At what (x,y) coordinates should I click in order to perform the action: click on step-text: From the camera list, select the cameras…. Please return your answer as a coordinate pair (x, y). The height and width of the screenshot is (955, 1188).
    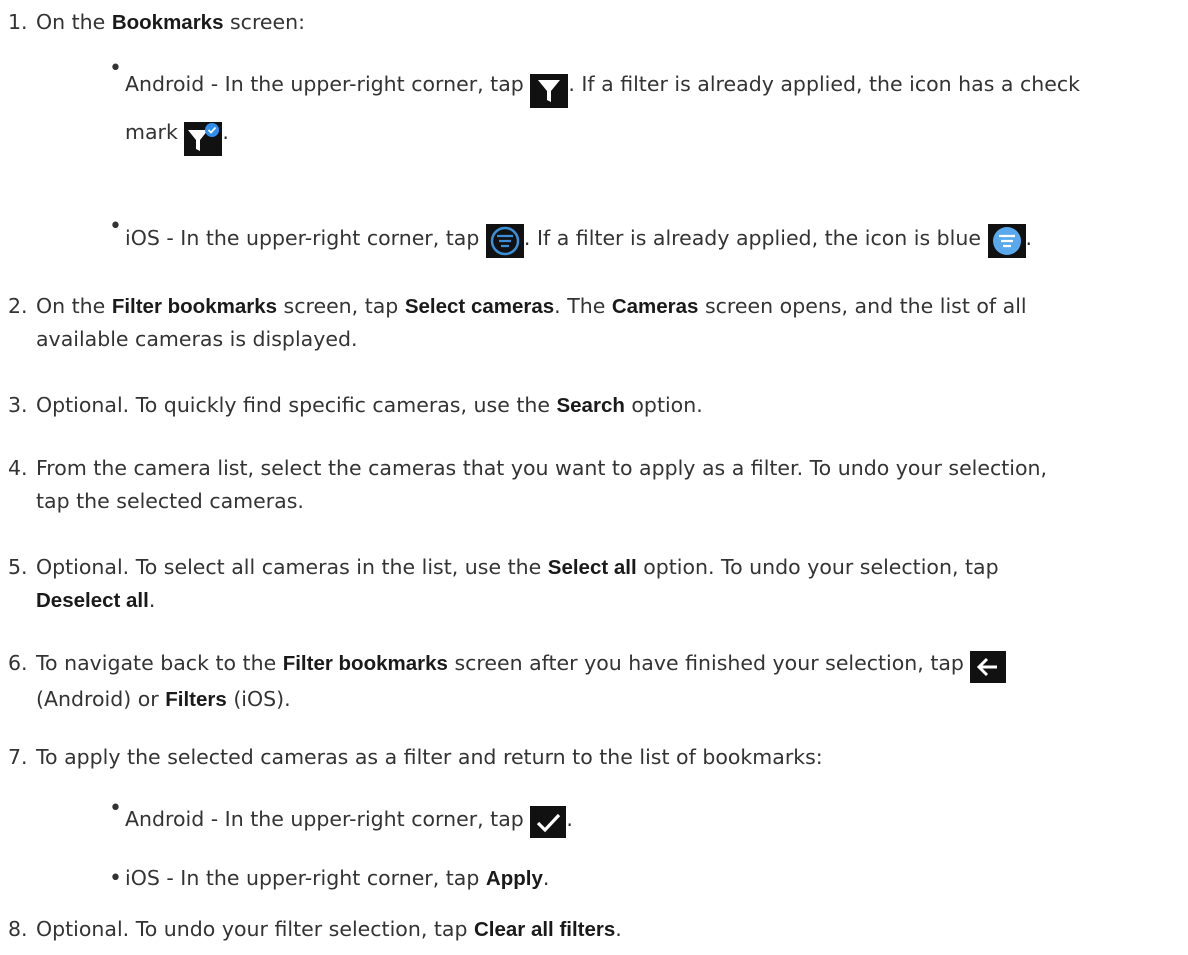
    Looking at the image, I should click on (542, 468).